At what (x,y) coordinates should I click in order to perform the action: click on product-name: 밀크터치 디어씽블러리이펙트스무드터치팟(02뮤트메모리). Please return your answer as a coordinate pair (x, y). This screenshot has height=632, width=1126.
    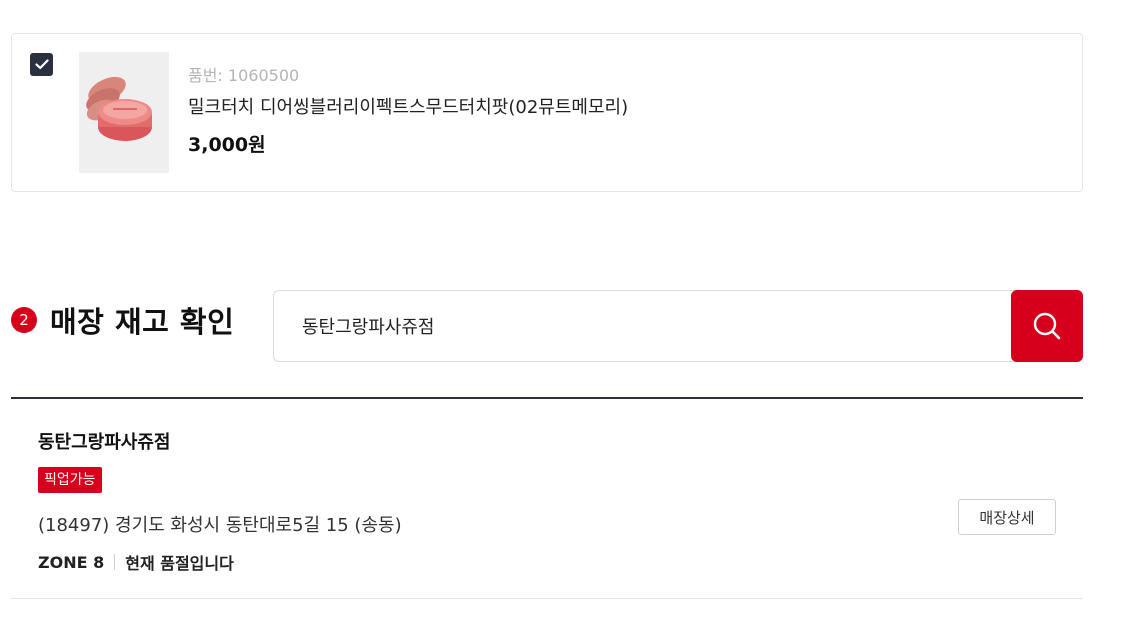
    Looking at the image, I should click on (408, 108).